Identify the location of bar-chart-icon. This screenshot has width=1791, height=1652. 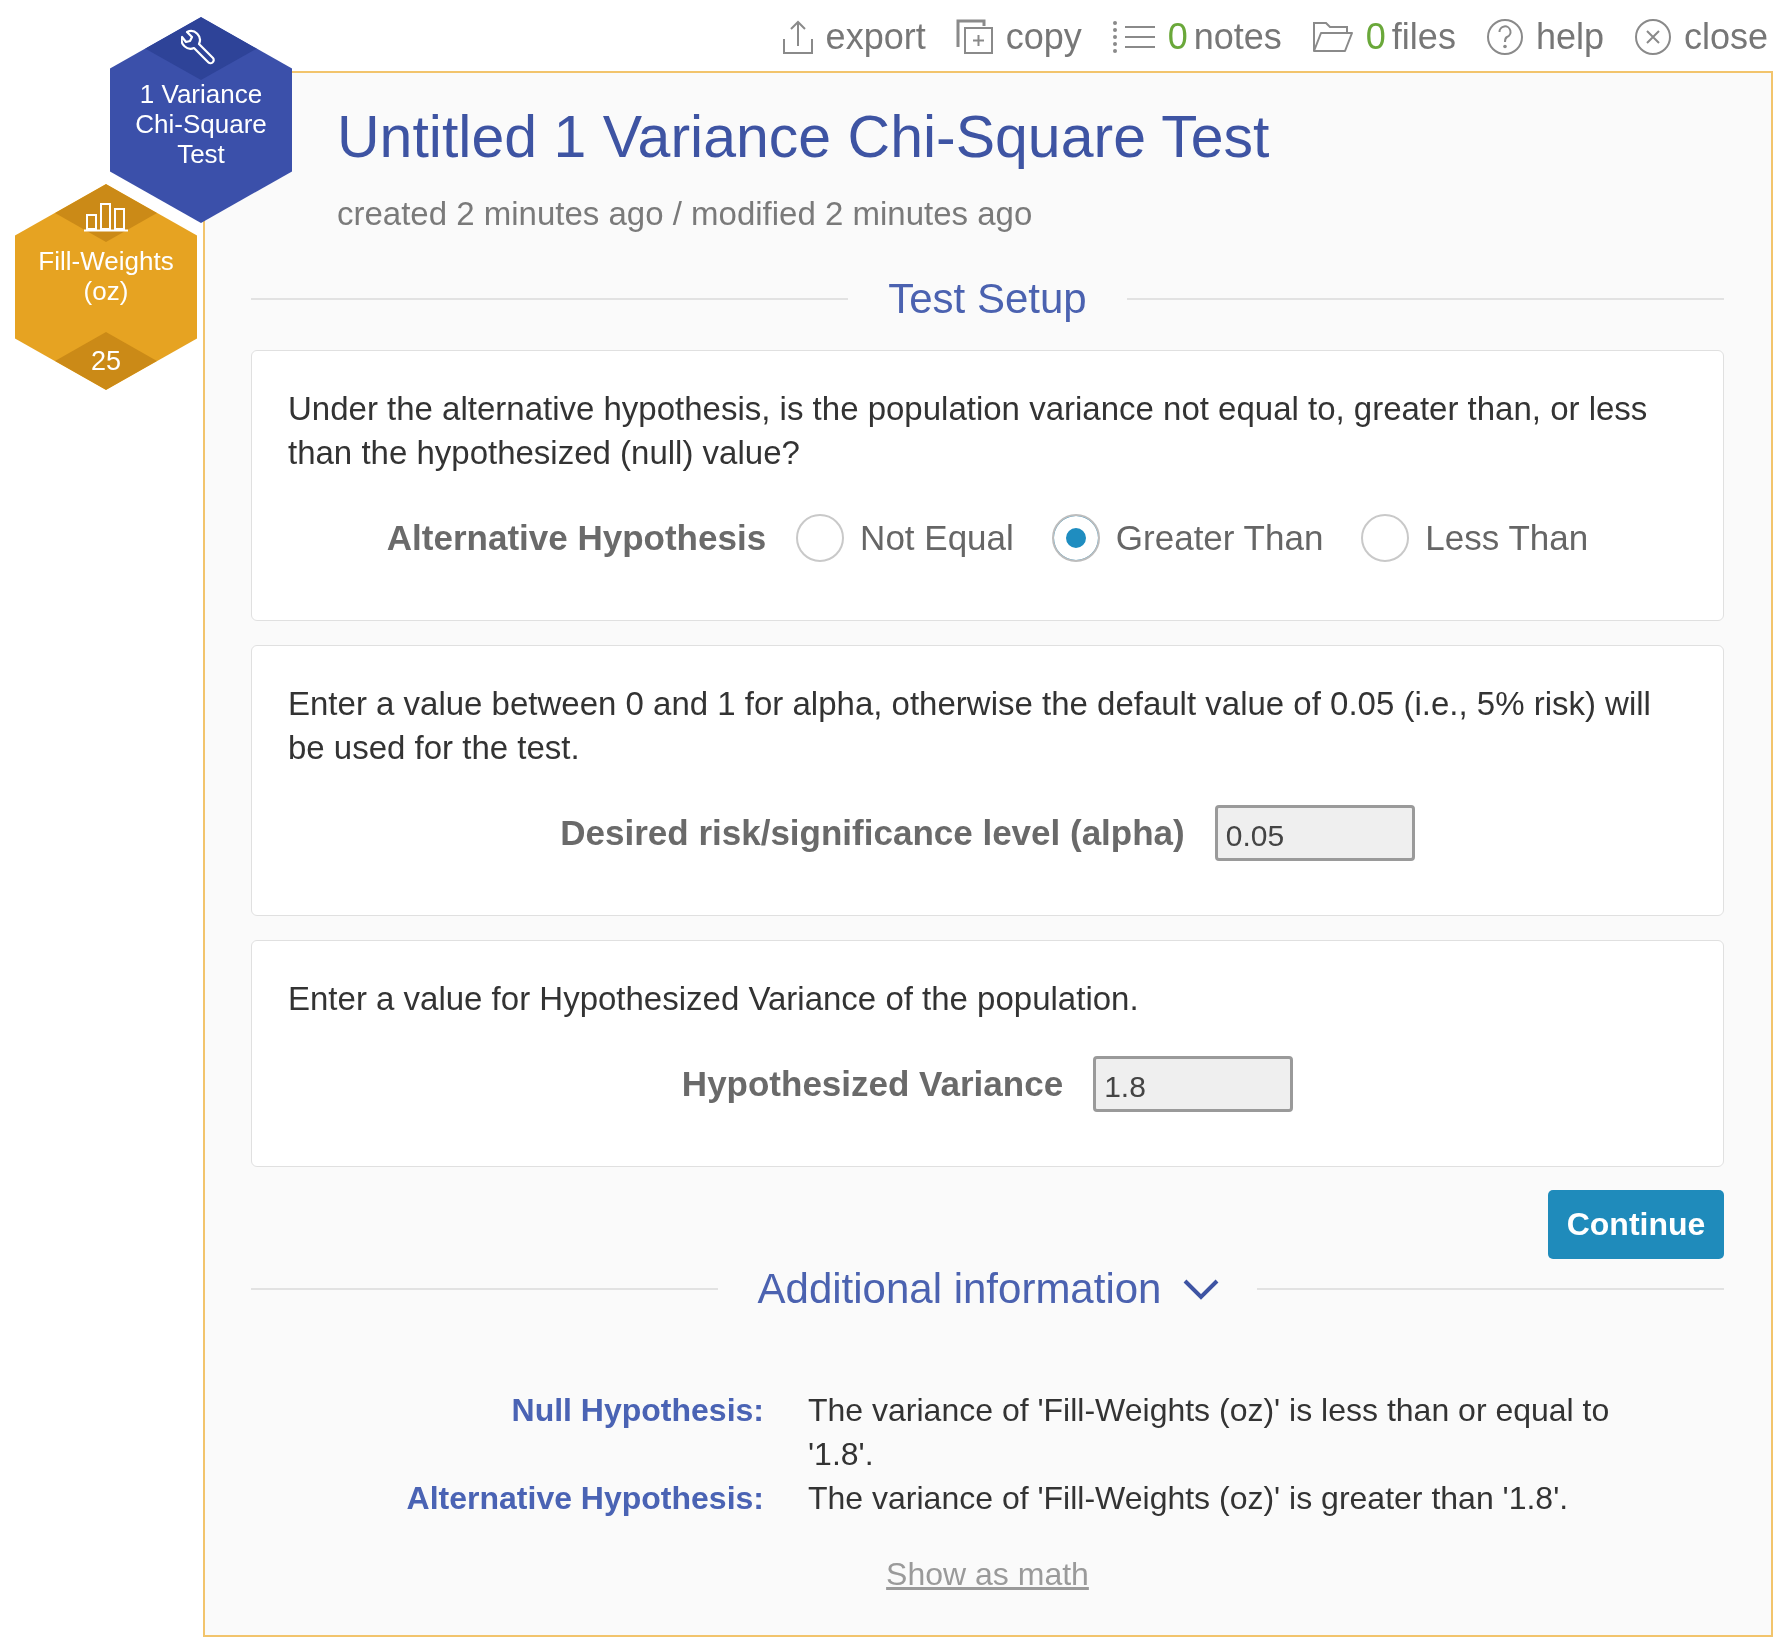
(106, 217).